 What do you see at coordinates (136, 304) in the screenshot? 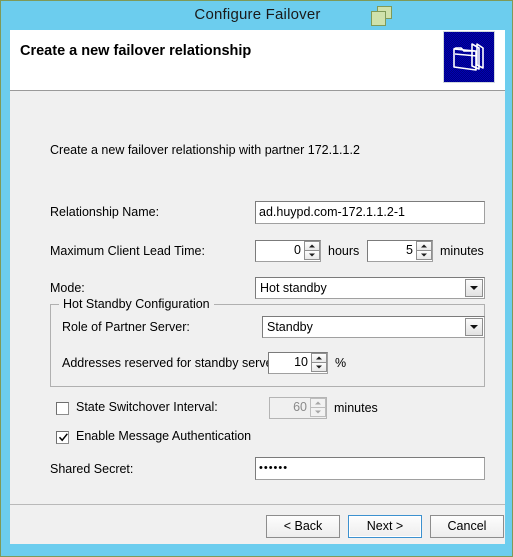
I see `hot-standby-group-title: Hot Standby Configuration` at bounding box center [136, 304].